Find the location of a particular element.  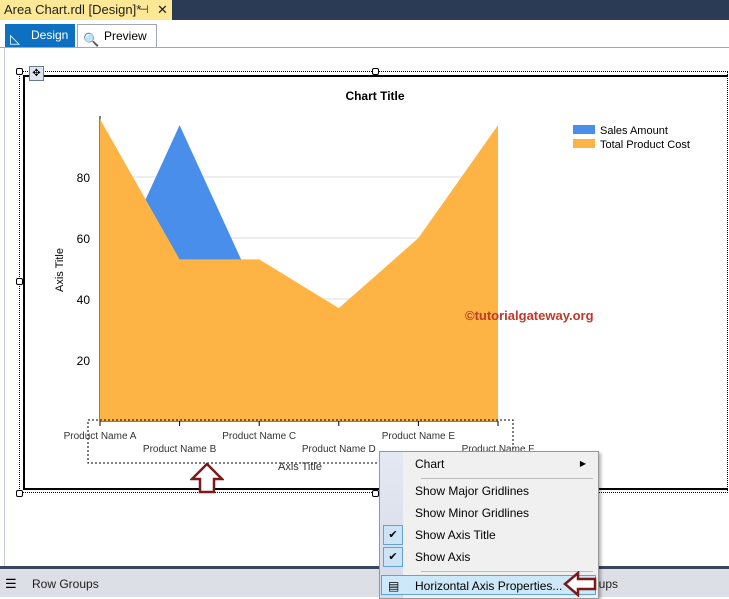

menu-label: Show Axis is located at coordinates (443, 557).